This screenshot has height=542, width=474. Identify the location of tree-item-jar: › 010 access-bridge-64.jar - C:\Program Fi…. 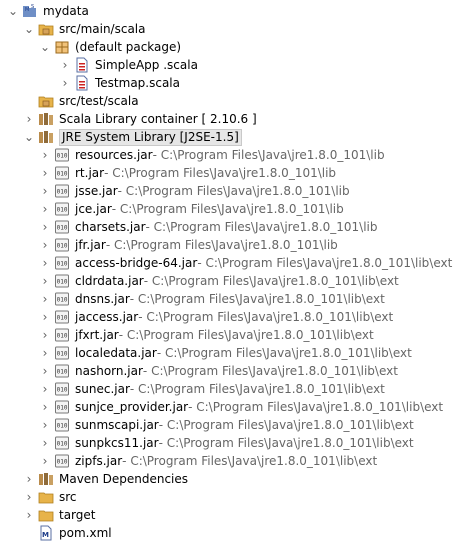
(245, 263).